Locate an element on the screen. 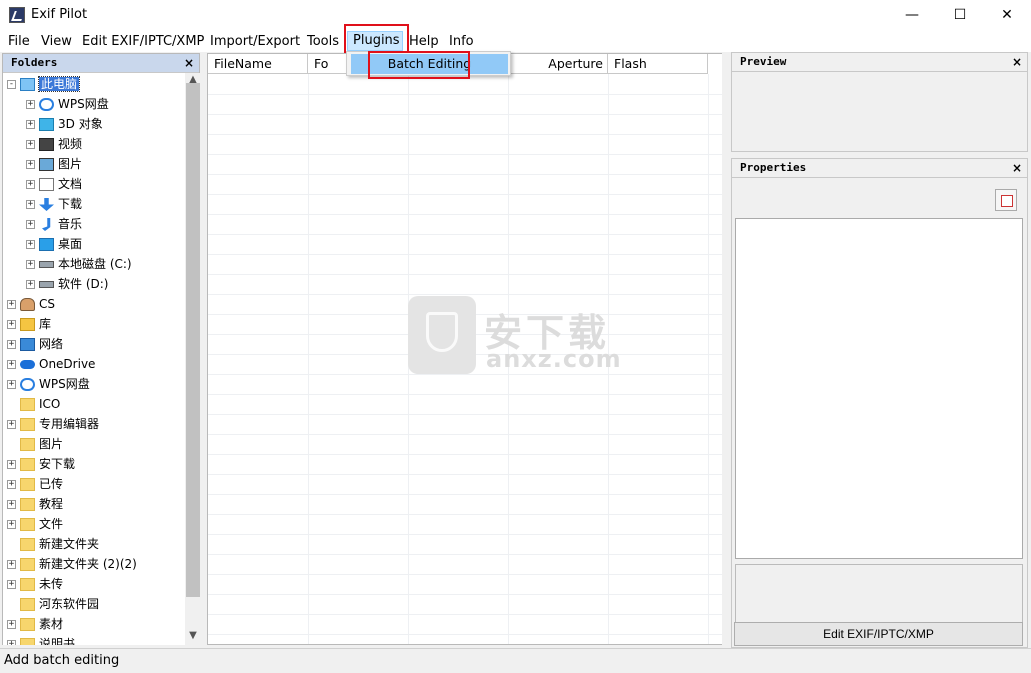 This screenshot has width=1031, height=673. window-title: Exif Pilot is located at coordinates (59, 14).